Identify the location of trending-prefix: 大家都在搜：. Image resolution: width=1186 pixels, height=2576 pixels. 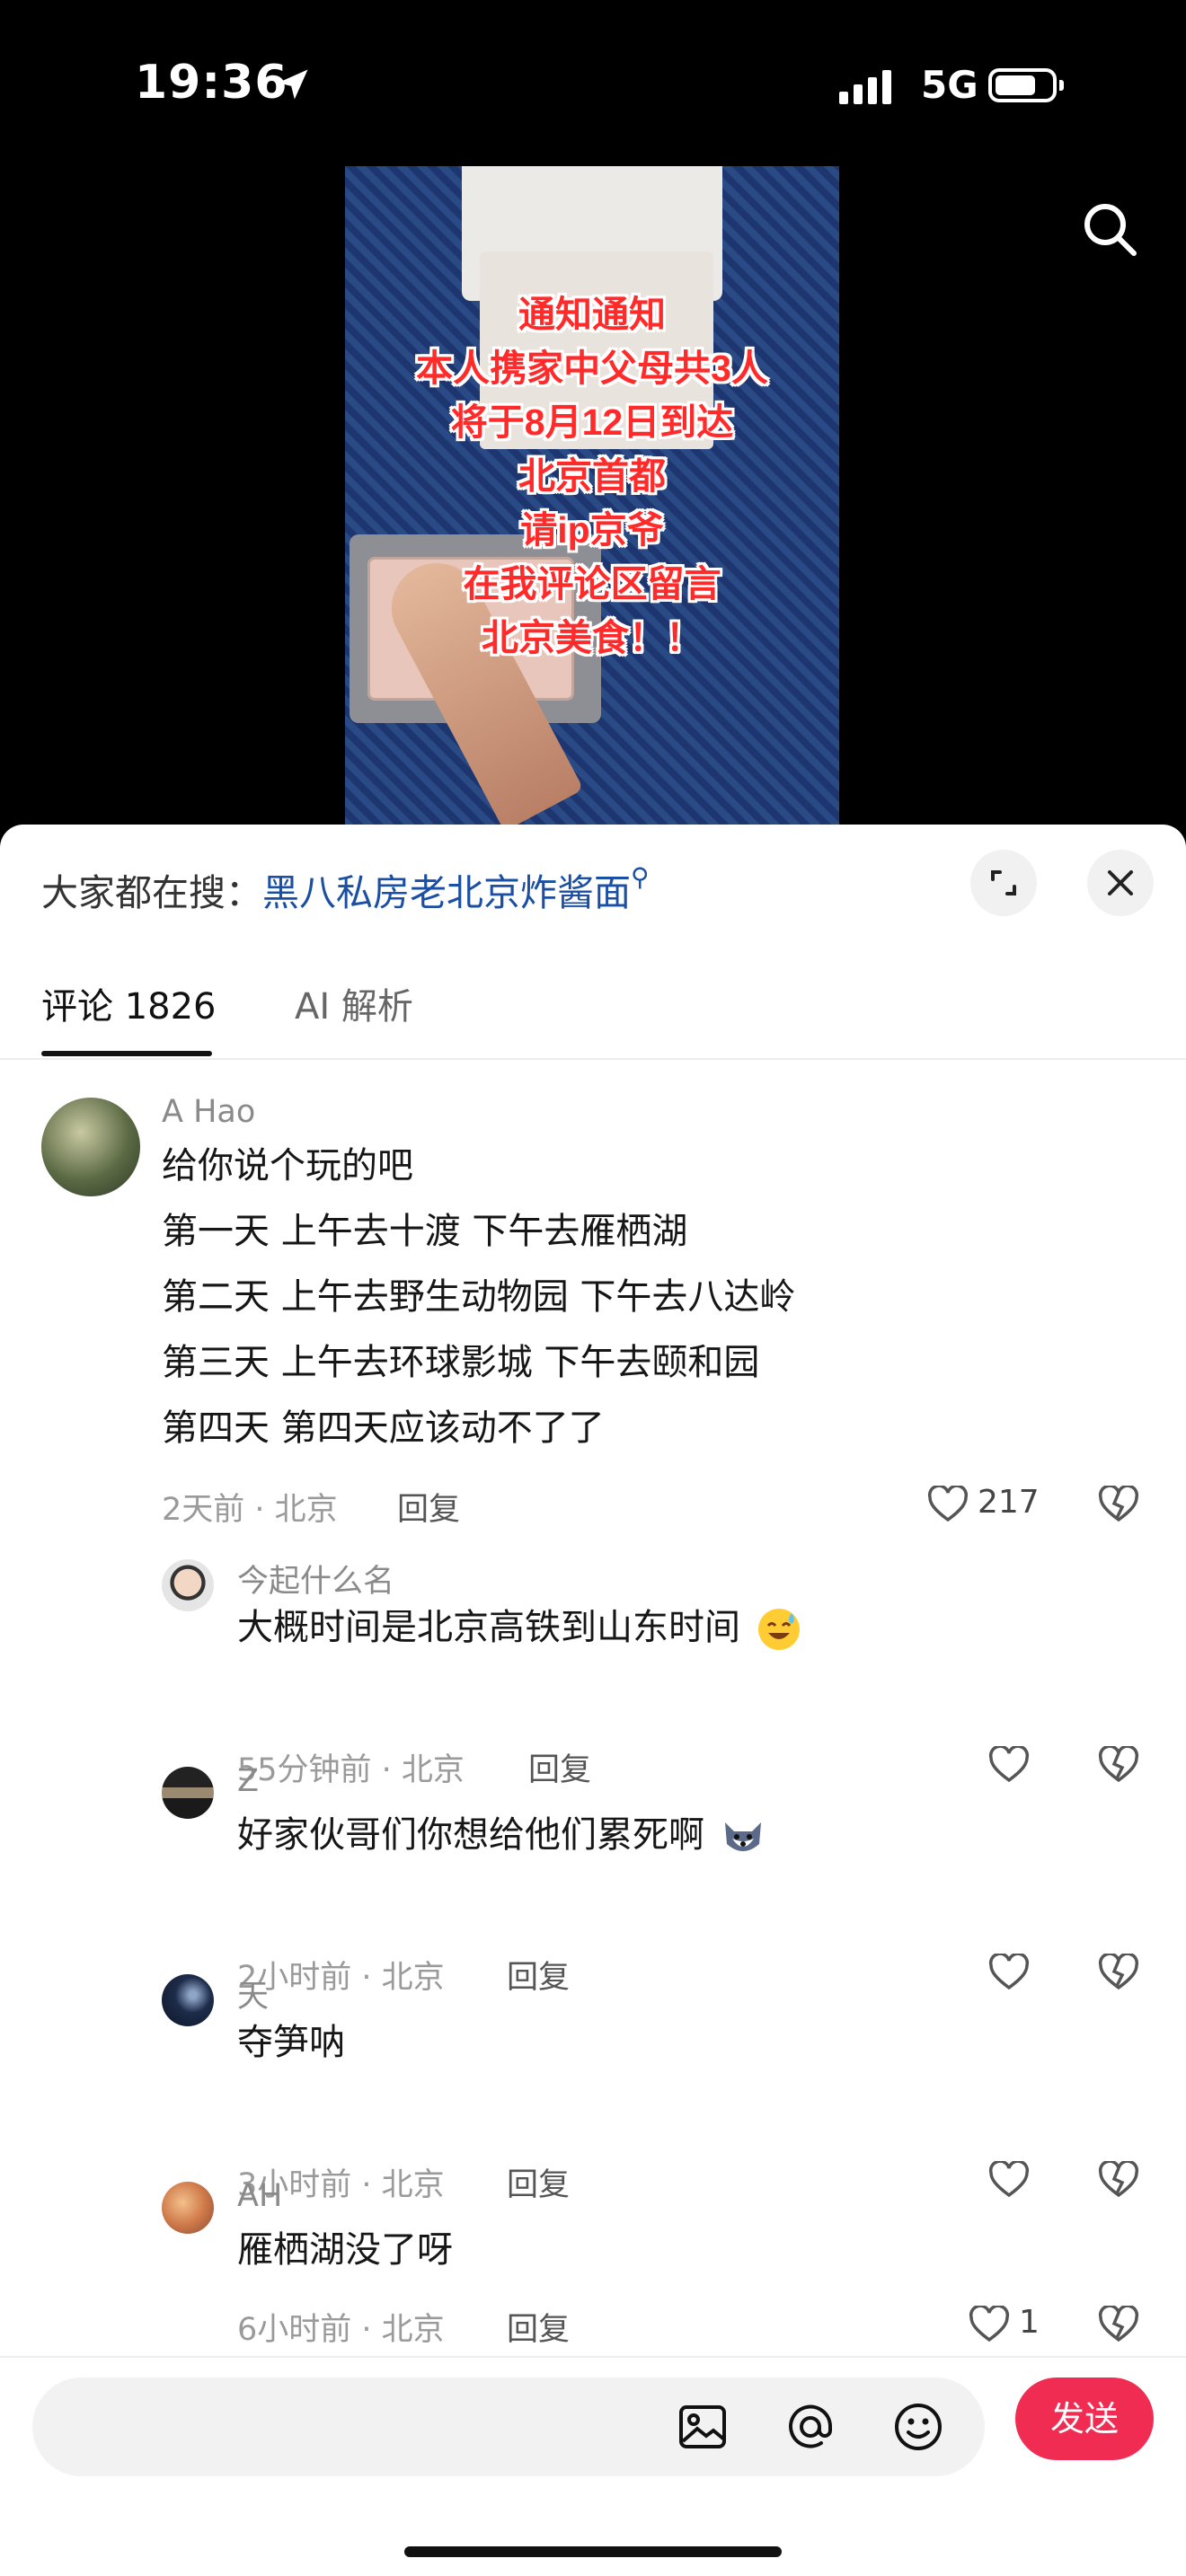
(151, 892).